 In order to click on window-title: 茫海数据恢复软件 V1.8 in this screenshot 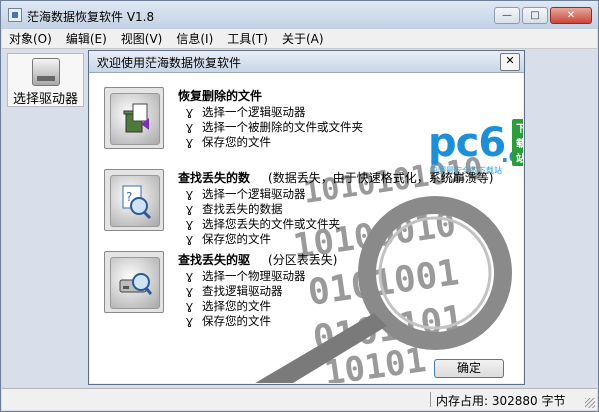, I will do `click(91, 17)`.